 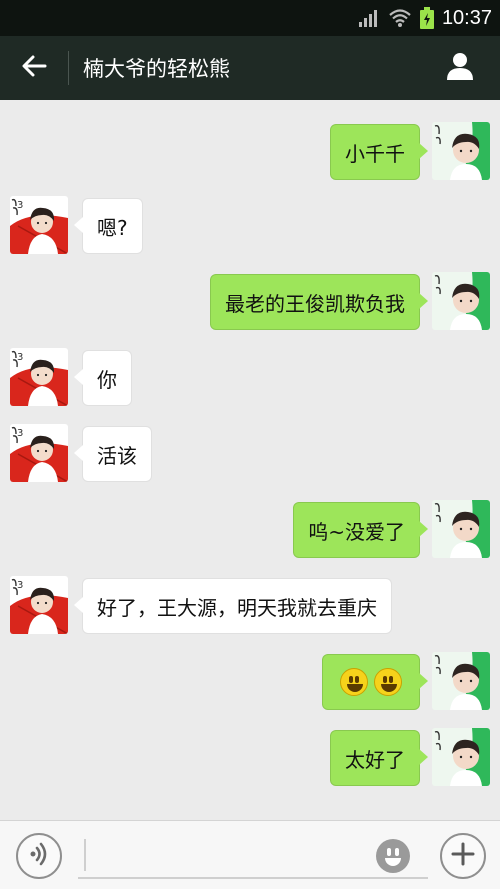 What do you see at coordinates (369, 18) in the screenshot?
I see `signal-icon` at bounding box center [369, 18].